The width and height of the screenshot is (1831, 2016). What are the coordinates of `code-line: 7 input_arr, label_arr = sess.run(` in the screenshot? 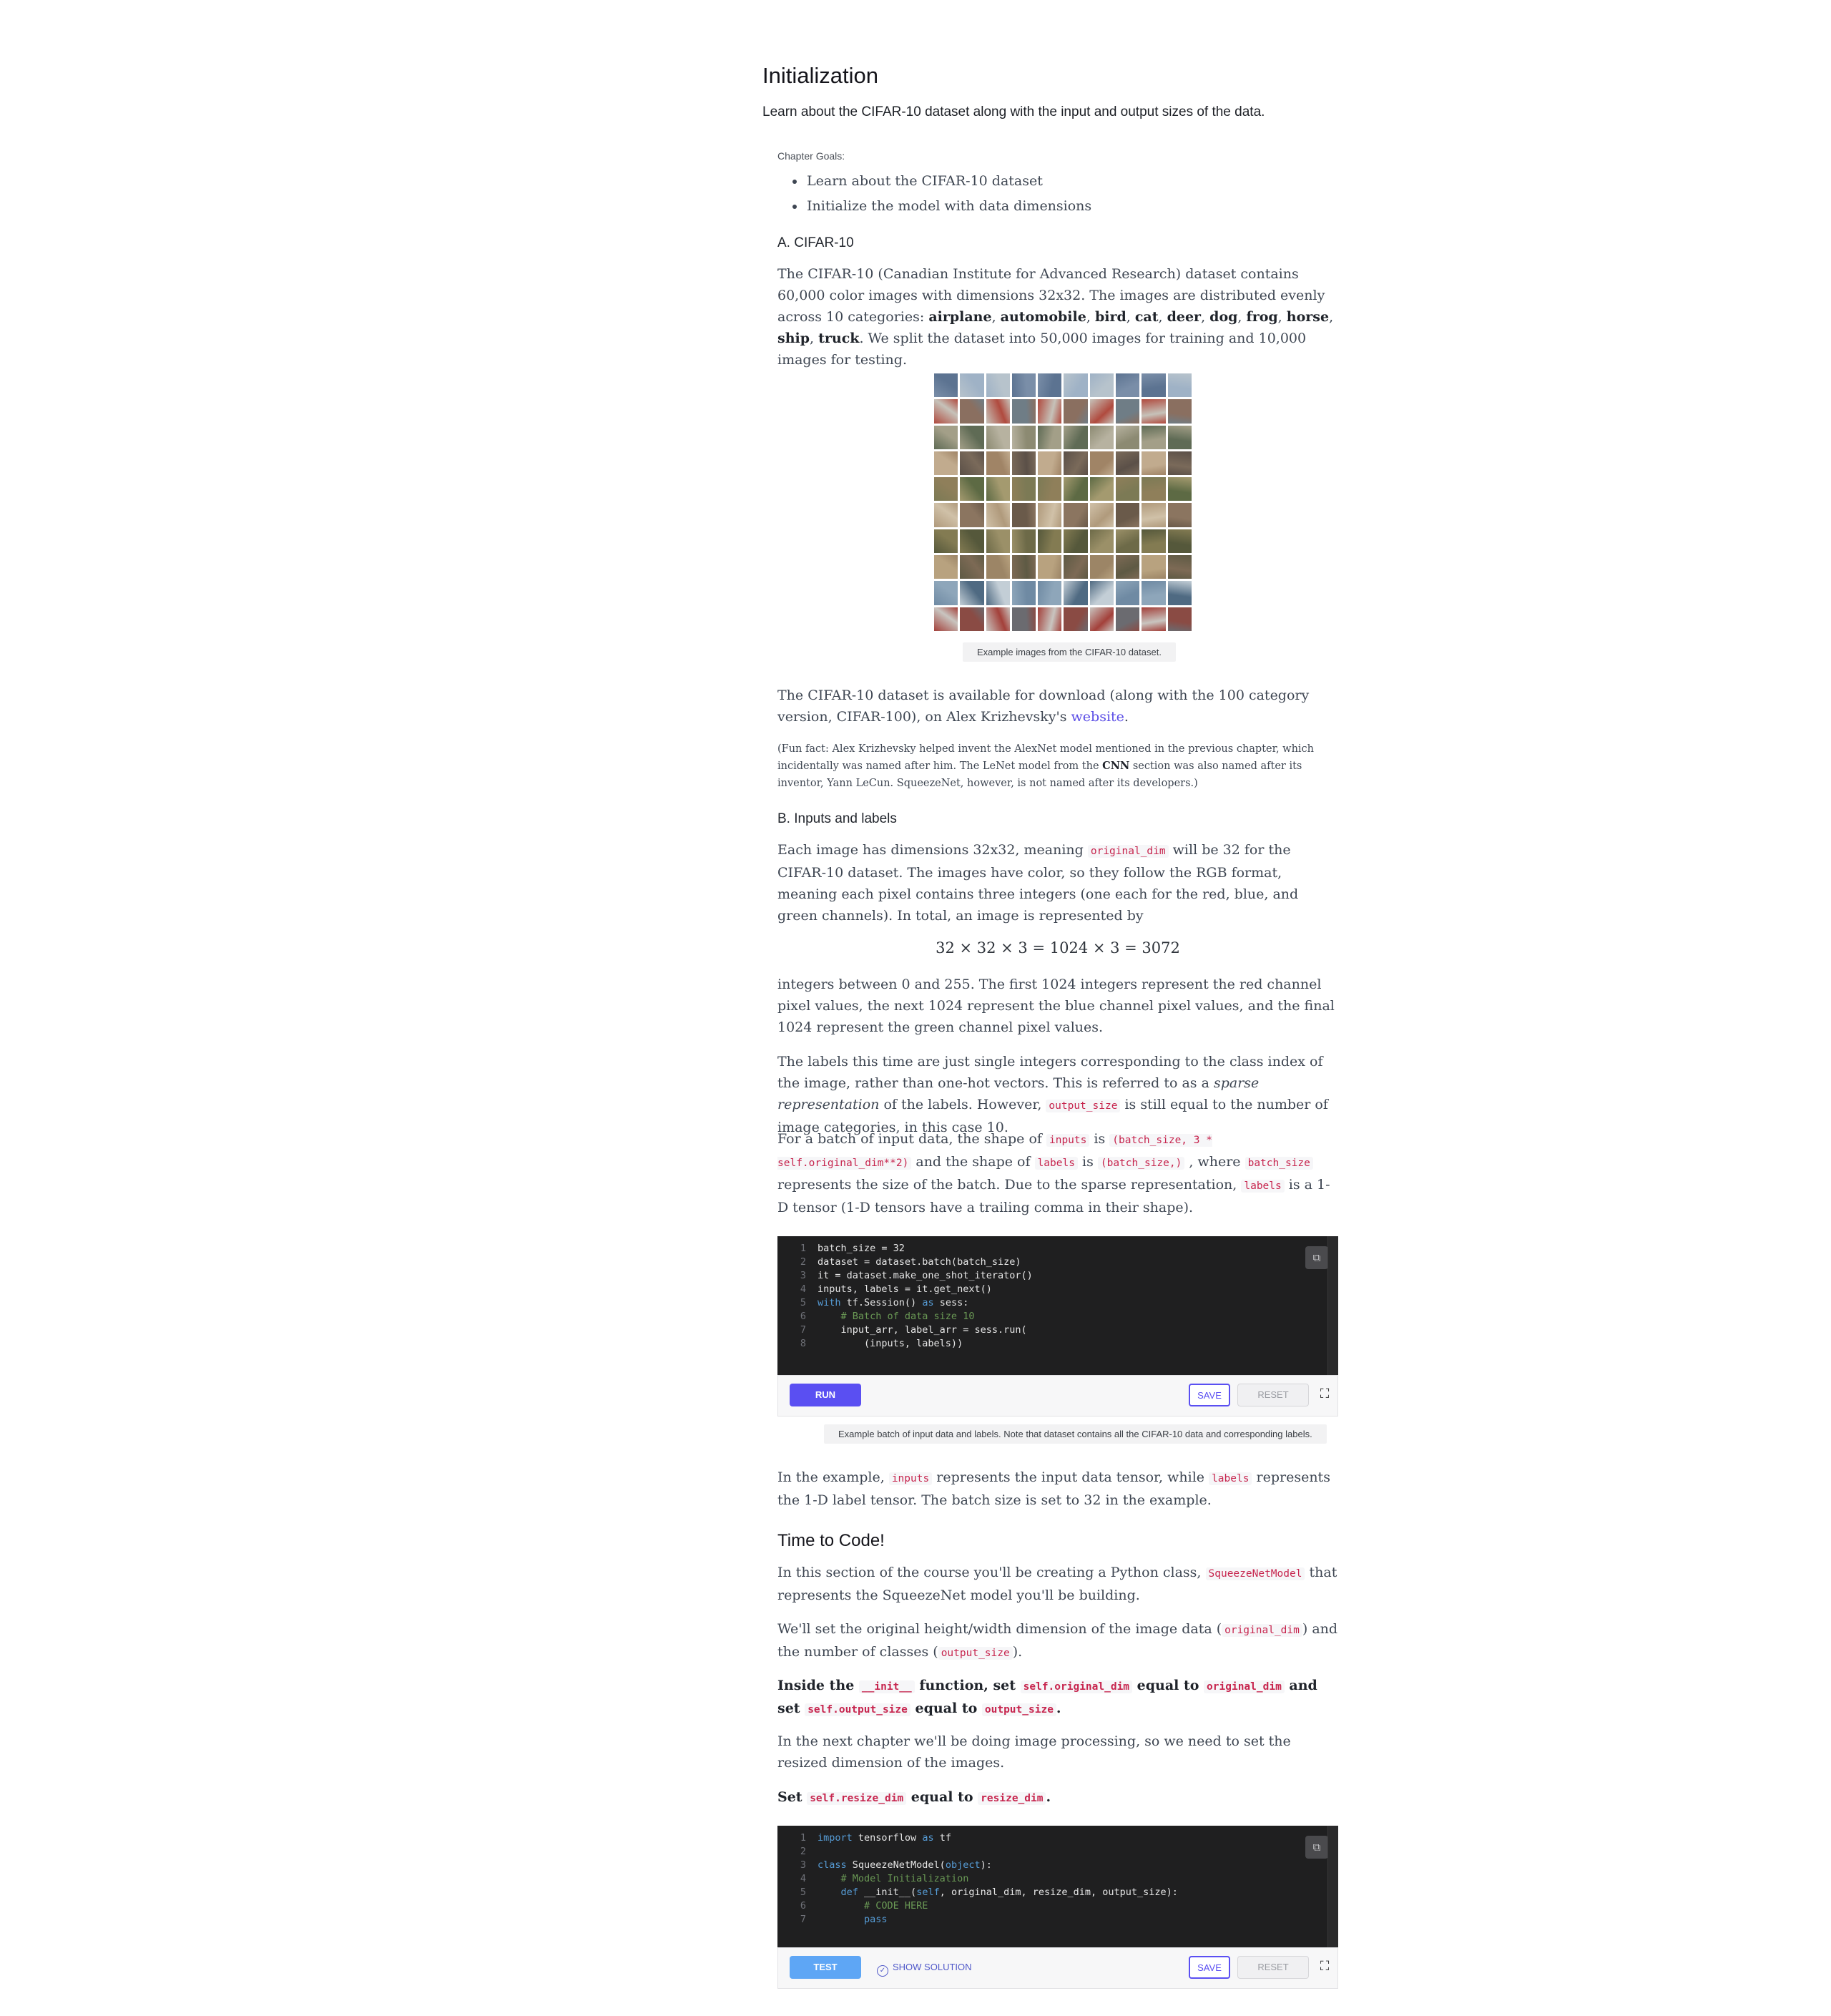 It's located at (1057, 1330).